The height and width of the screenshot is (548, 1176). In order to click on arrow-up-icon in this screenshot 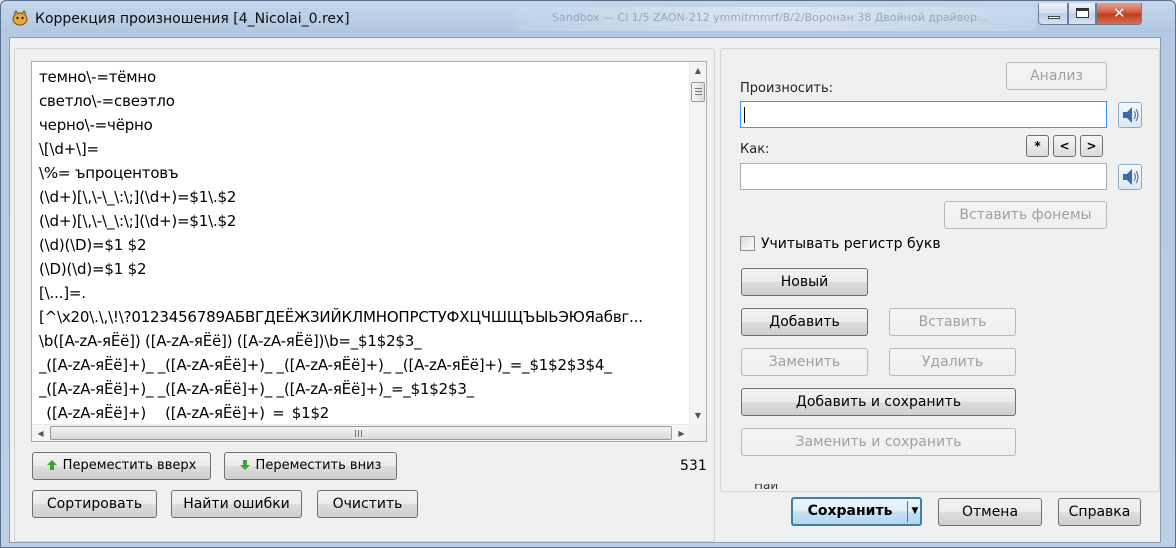, I will do `click(51, 465)`.